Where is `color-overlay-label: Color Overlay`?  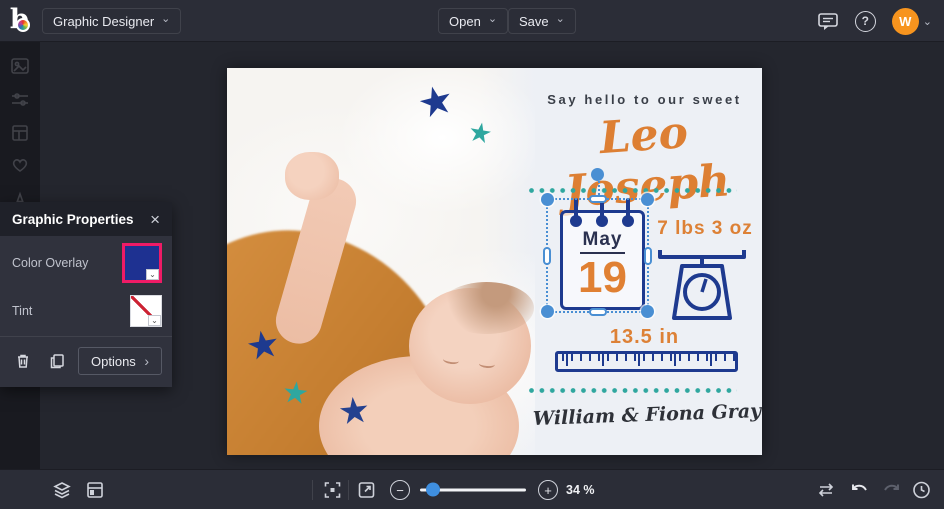
color-overlay-label: Color Overlay is located at coordinates (50, 263).